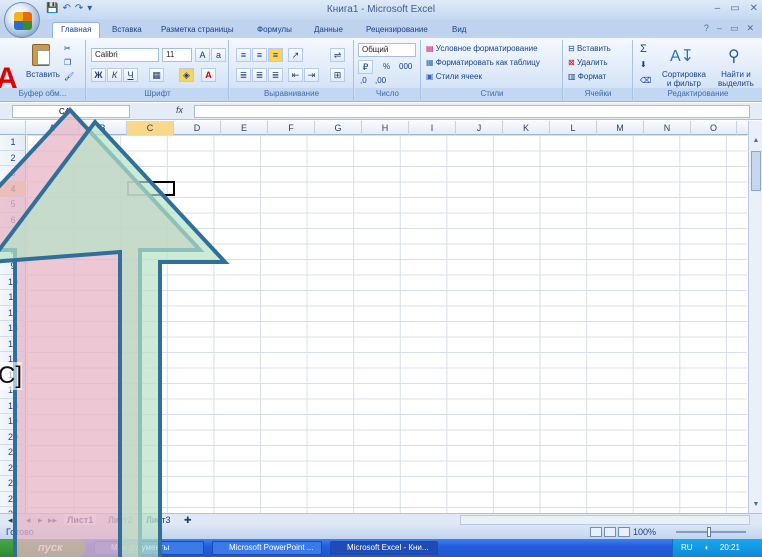 This screenshot has width=762, height=557. What do you see at coordinates (244, 128) in the screenshot?
I see `column-header-e: E` at bounding box center [244, 128].